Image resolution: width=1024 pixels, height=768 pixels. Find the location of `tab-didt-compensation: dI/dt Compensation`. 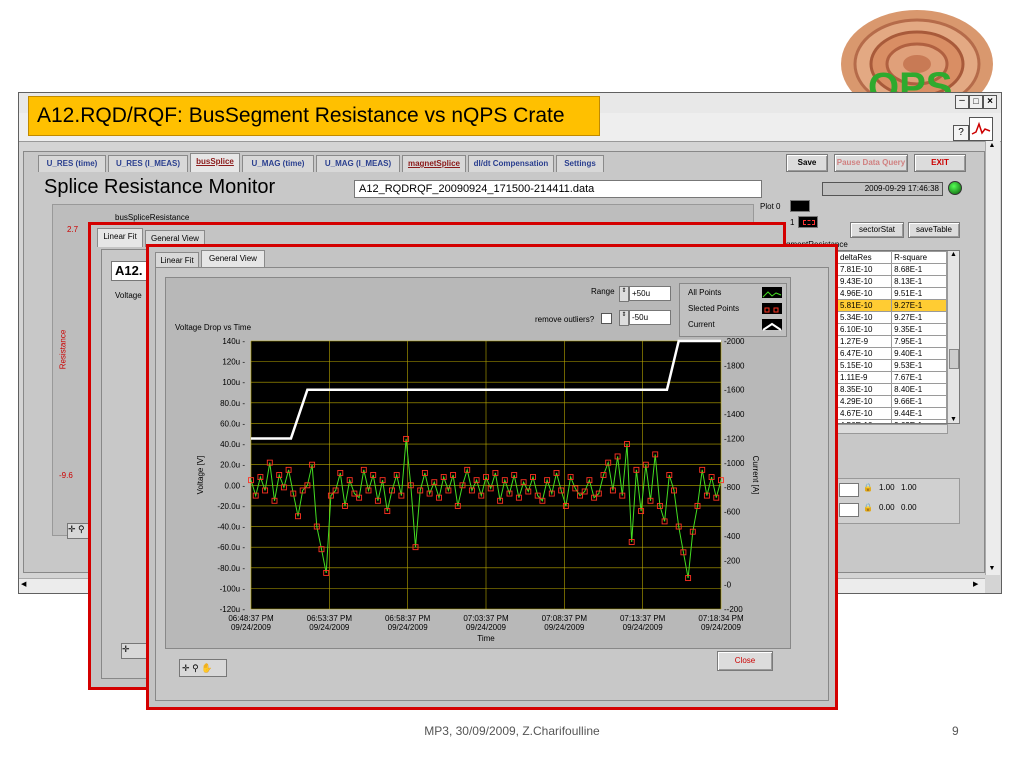

tab-didt-compensation: dI/dt Compensation is located at coordinates (511, 163).